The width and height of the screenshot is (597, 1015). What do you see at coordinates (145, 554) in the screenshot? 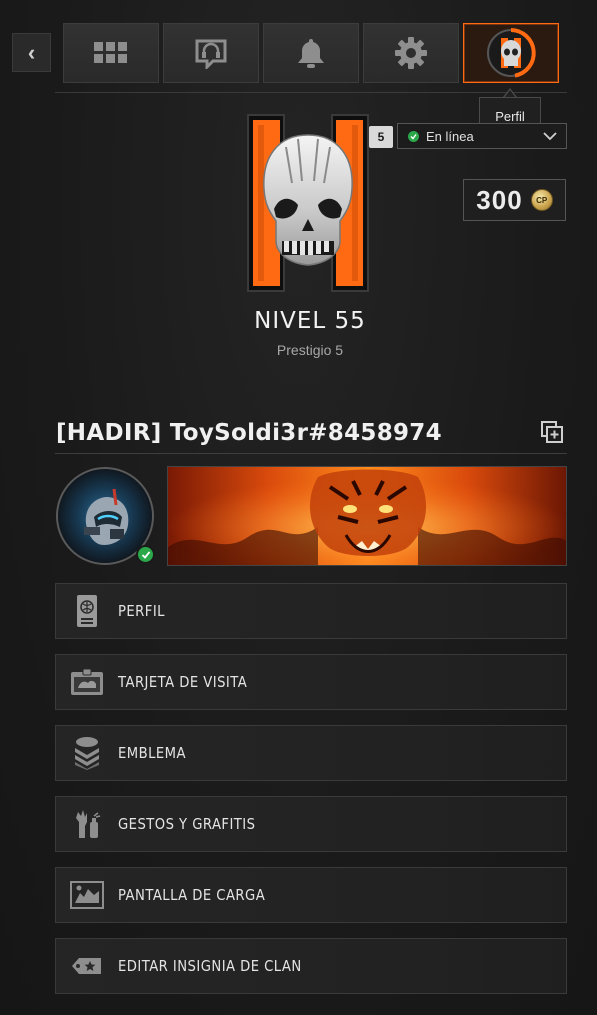
I see `online-check-icon` at bounding box center [145, 554].